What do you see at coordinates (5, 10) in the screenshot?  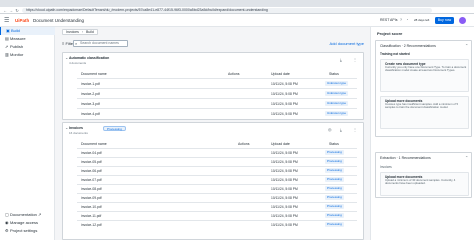 I see `back-icon: ←` at bounding box center [5, 10].